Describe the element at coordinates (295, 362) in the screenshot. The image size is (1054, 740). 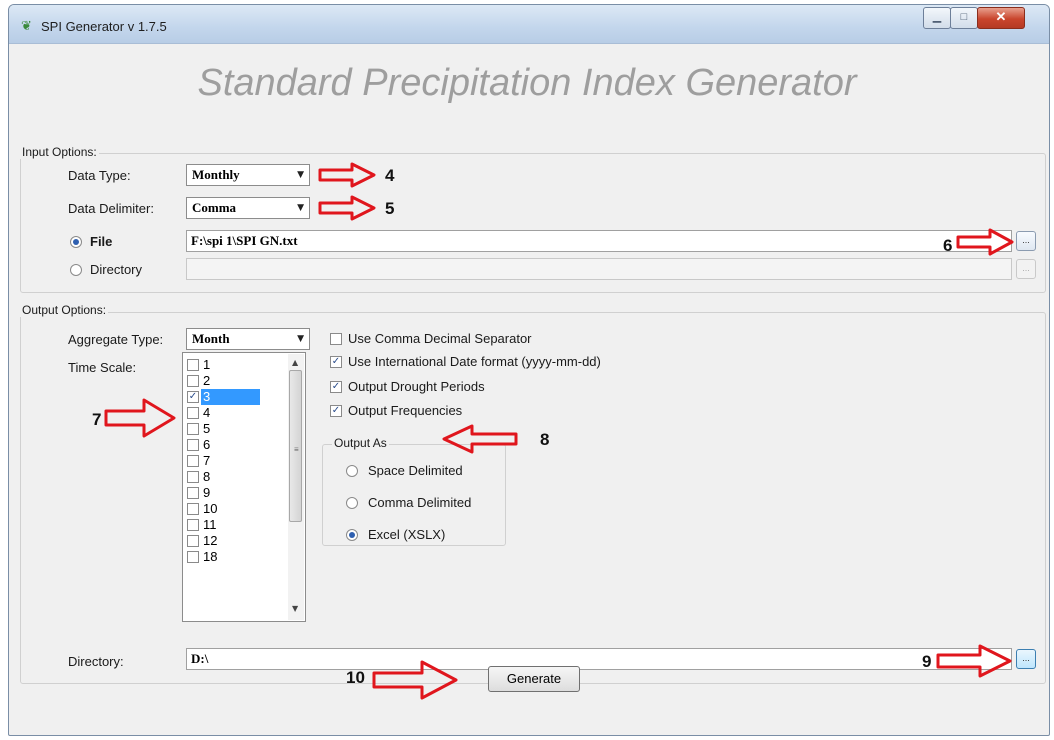
I see `scroll-up-icon: ▲` at that location.